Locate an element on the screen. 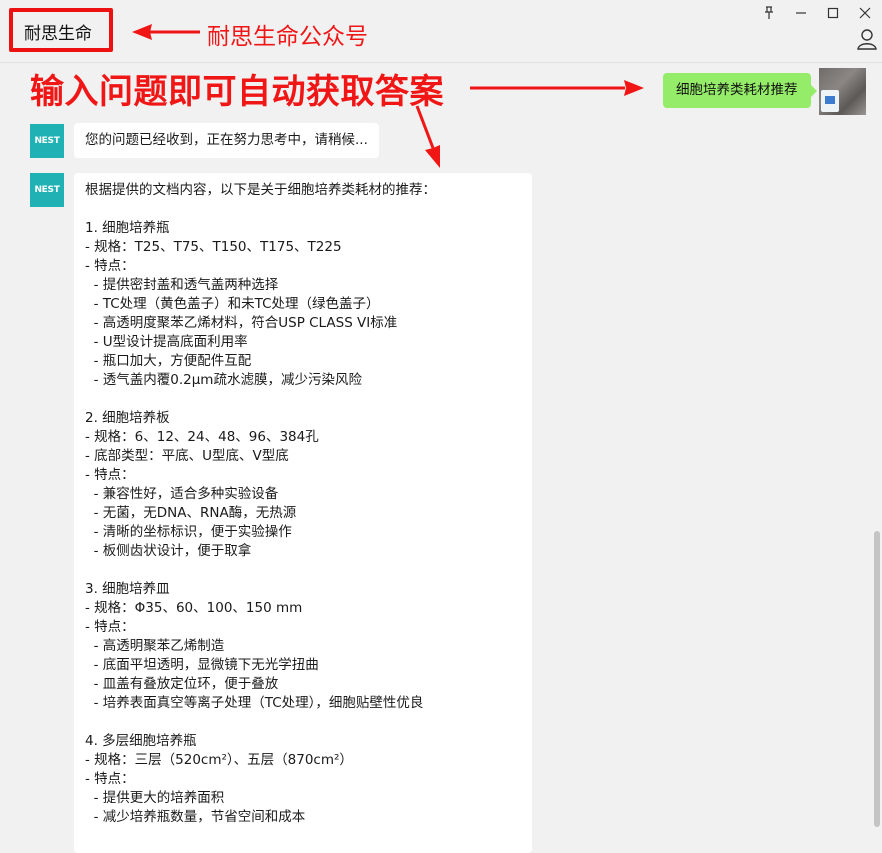 The height and width of the screenshot is (853, 882). answer-line: - 规格：三层（520cm²）、五层（870cm²） is located at coordinates (219, 760).